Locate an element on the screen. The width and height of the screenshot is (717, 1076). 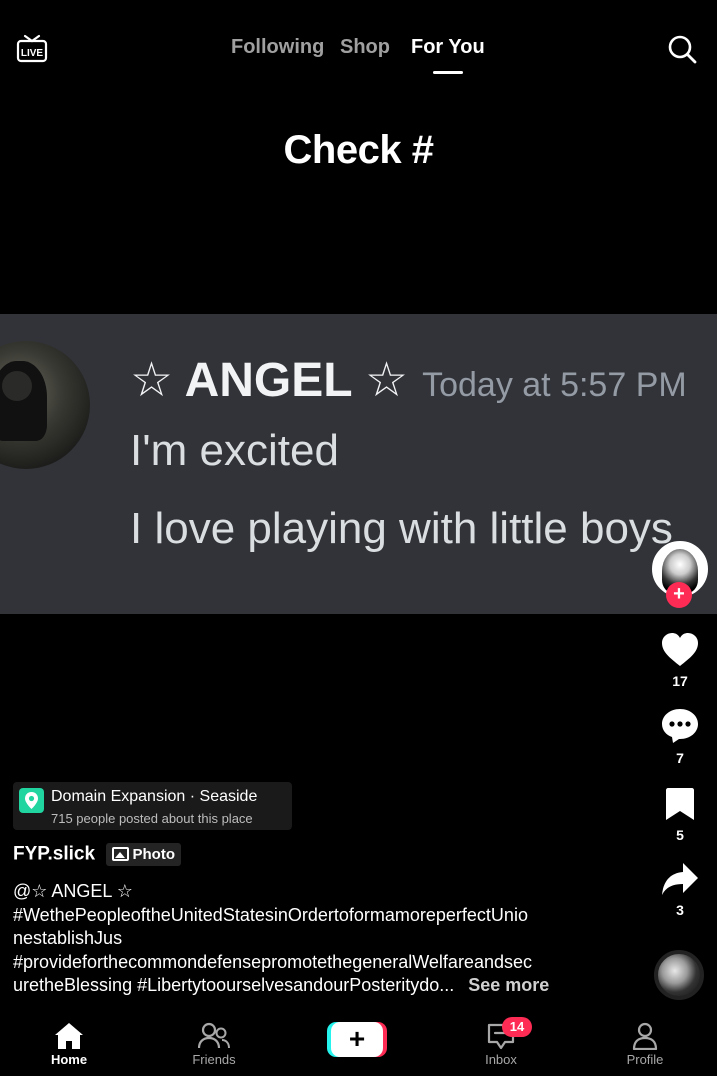
nav-home-label: Home is located at coordinates (69, 1059).